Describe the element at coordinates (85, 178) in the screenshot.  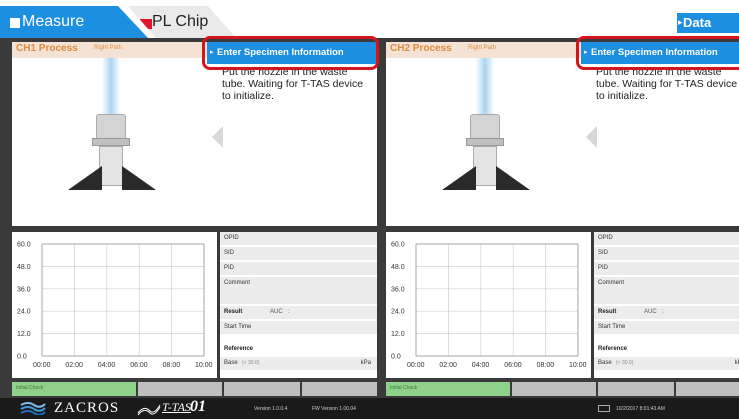
I see `nozzle-fin-left` at that location.